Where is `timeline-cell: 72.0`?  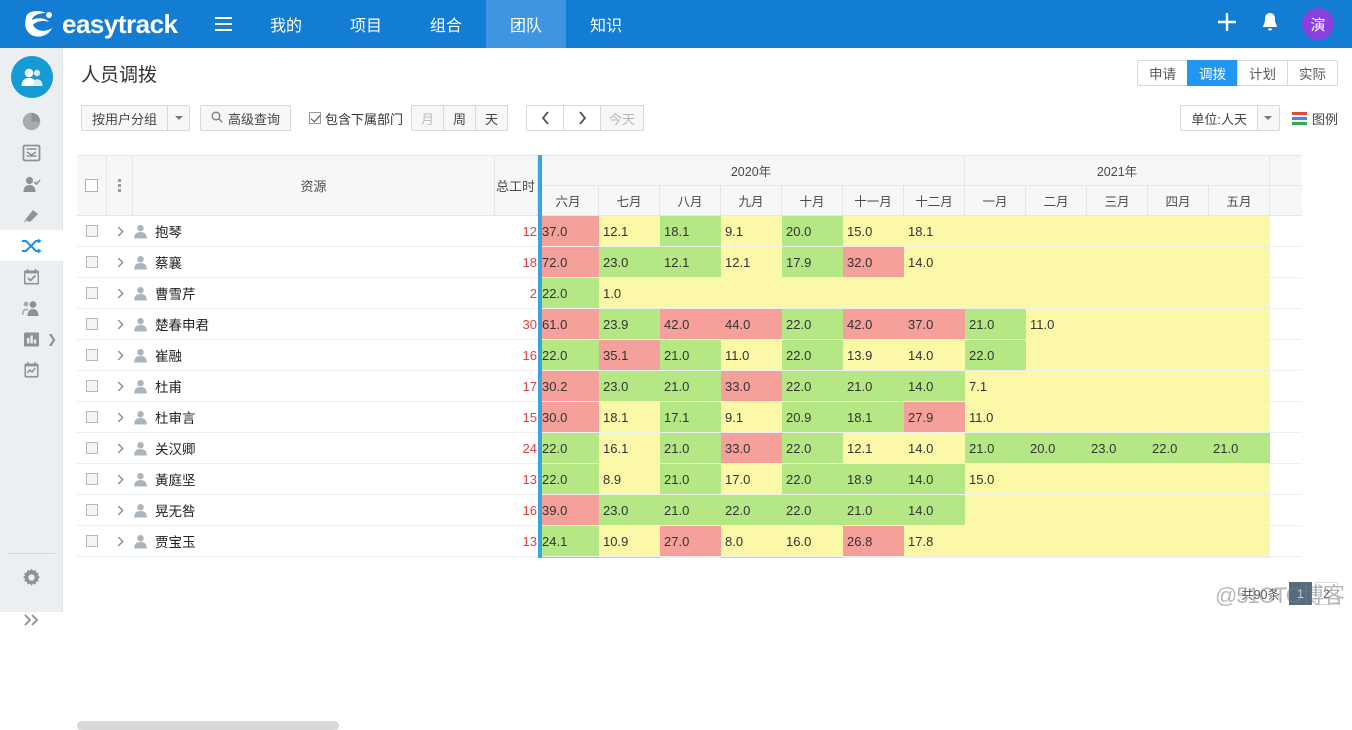 timeline-cell: 72.0 is located at coordinates (568, 262).